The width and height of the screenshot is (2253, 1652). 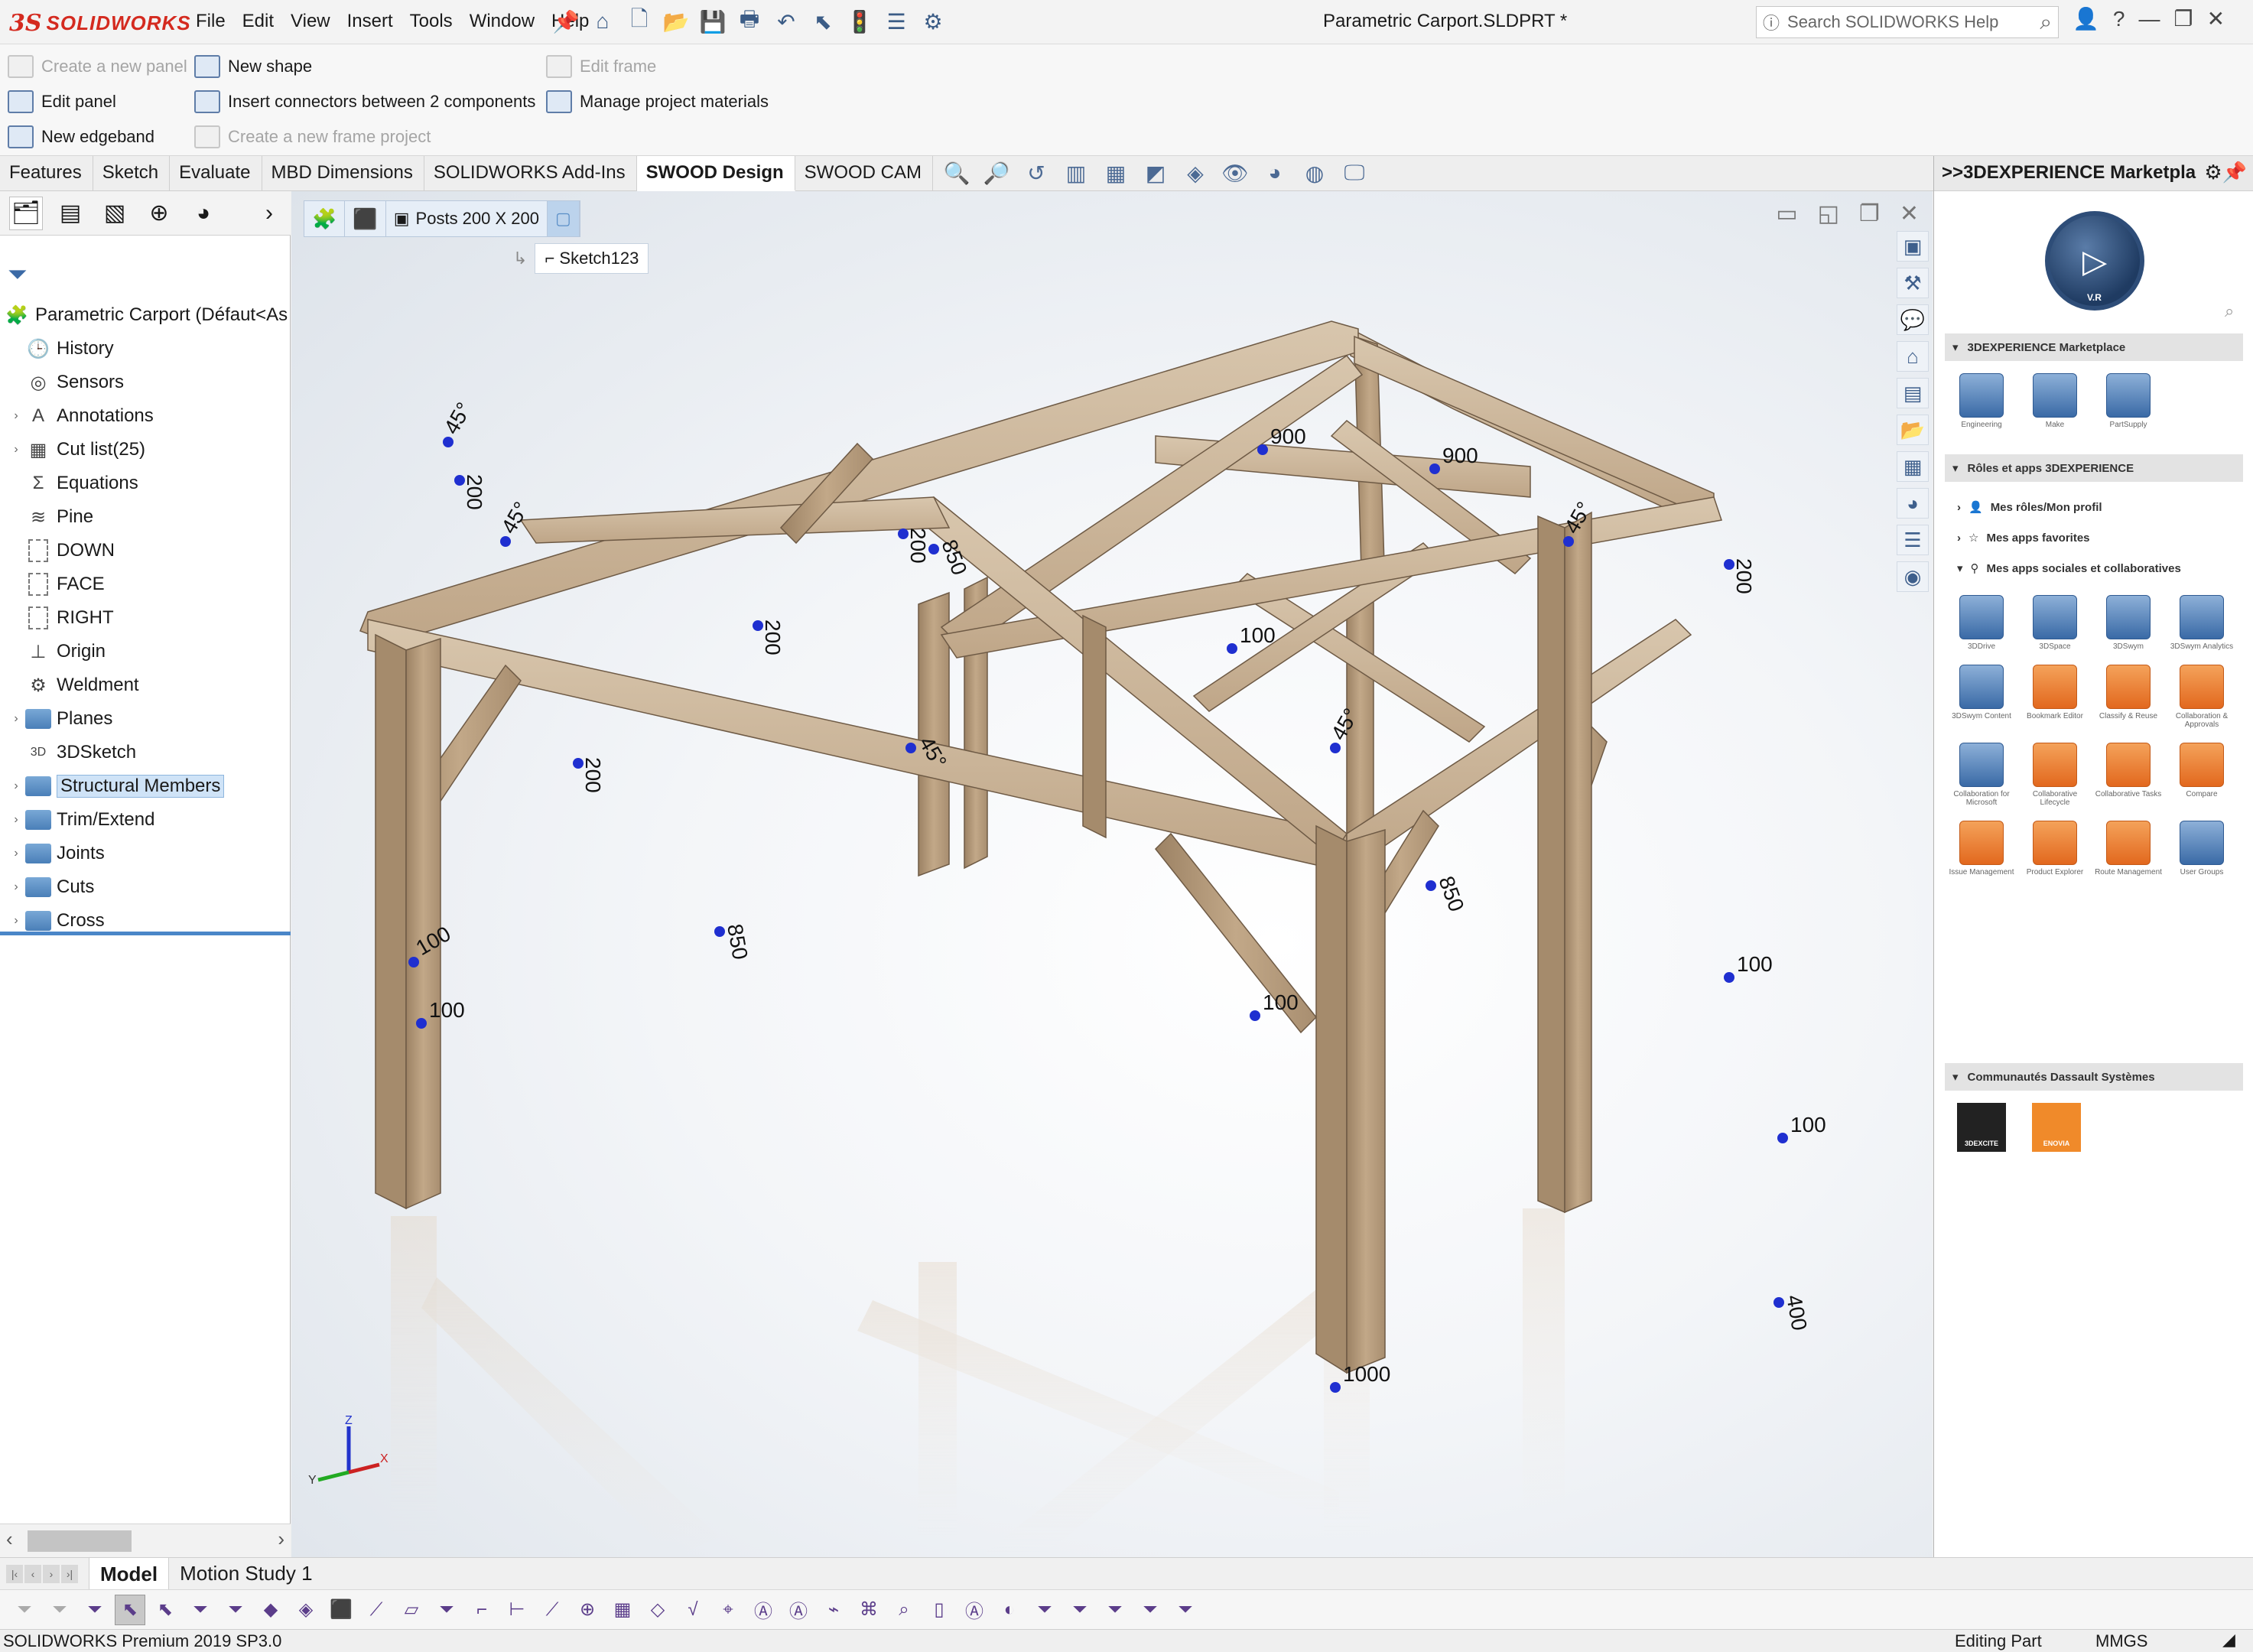 What do you see at coordinates (145, 618) in the screenshot?
I see `tree-item: RIGHT` at bounding box center [145, 618].